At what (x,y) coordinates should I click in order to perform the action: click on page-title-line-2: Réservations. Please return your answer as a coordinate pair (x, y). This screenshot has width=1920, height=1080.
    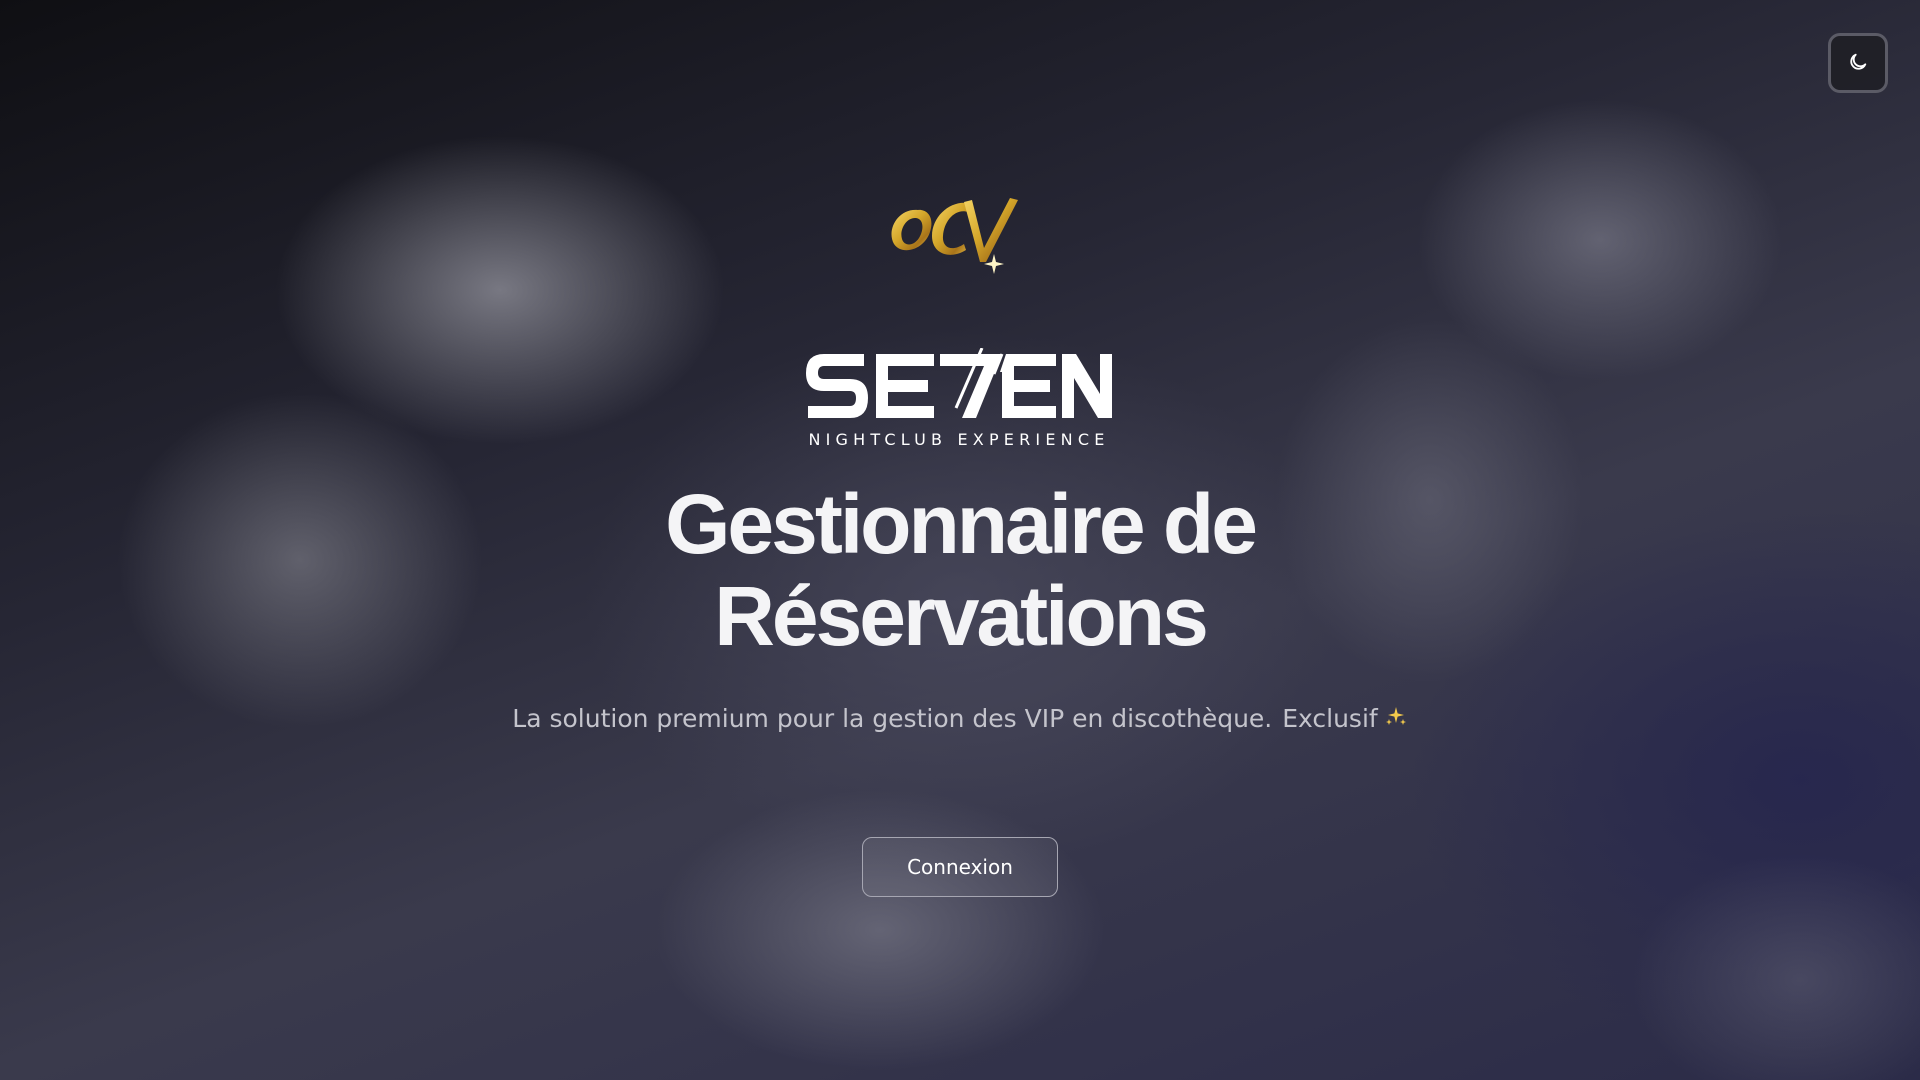
    Looking at the image, I should click on (961, 616).